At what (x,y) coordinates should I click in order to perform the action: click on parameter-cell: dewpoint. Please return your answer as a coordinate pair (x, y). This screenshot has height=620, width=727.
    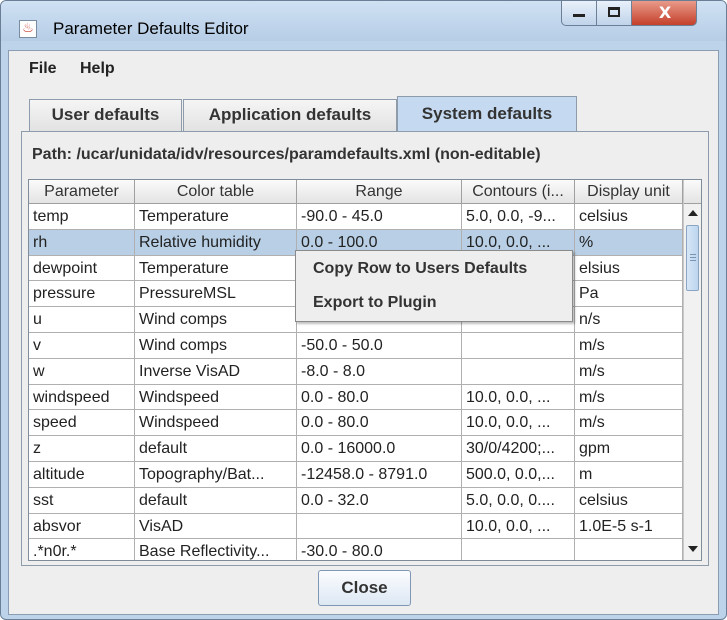
    Looking at the image, I should click on (82, 268).